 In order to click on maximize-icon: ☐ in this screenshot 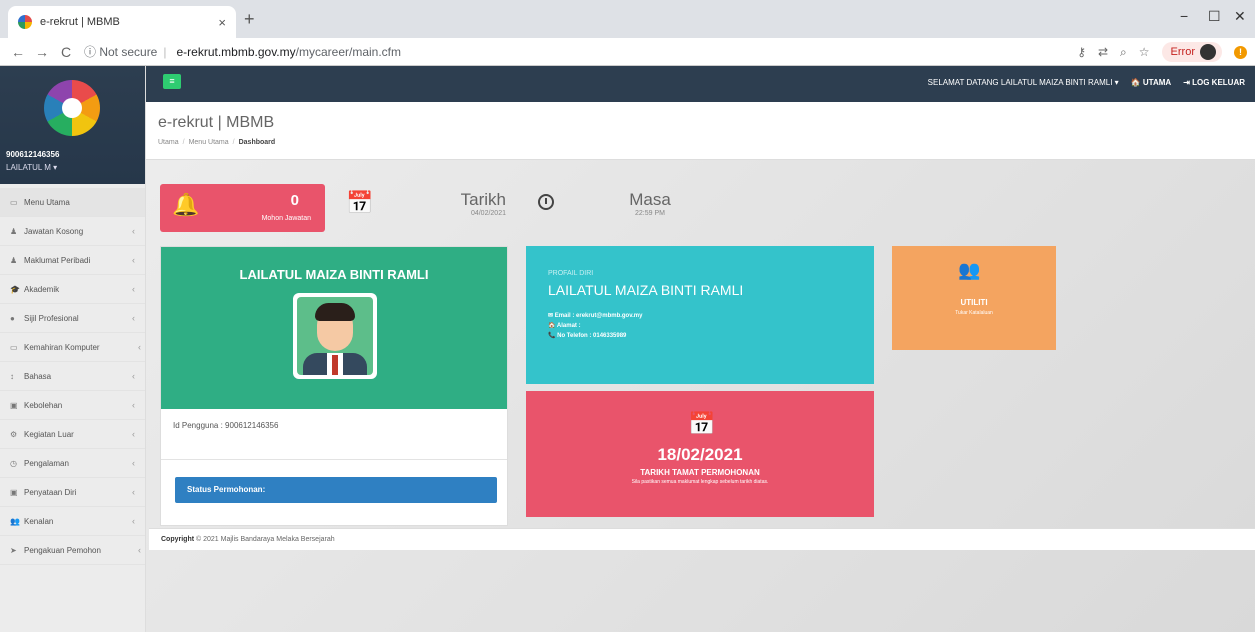, I will do `click(1214, 16)`.